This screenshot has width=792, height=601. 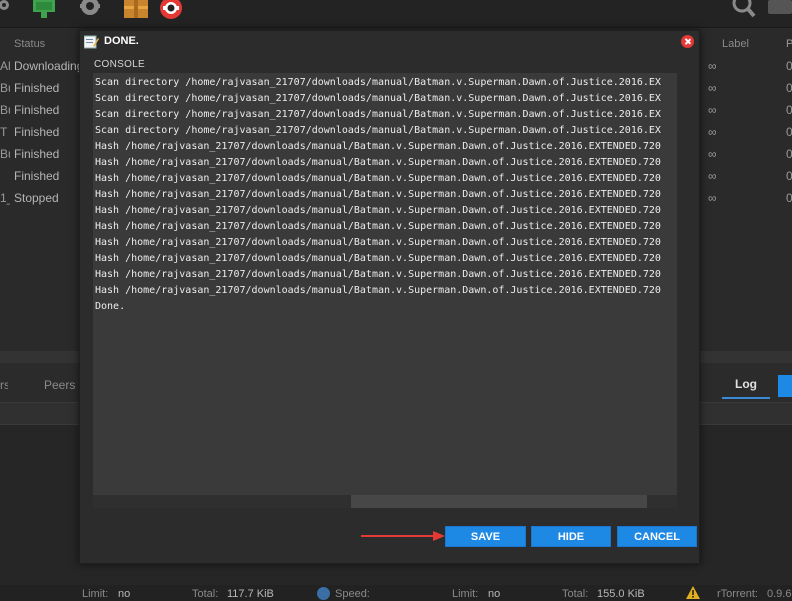 I want to click on toolbar-menu-button, so click(x=780, y=7).